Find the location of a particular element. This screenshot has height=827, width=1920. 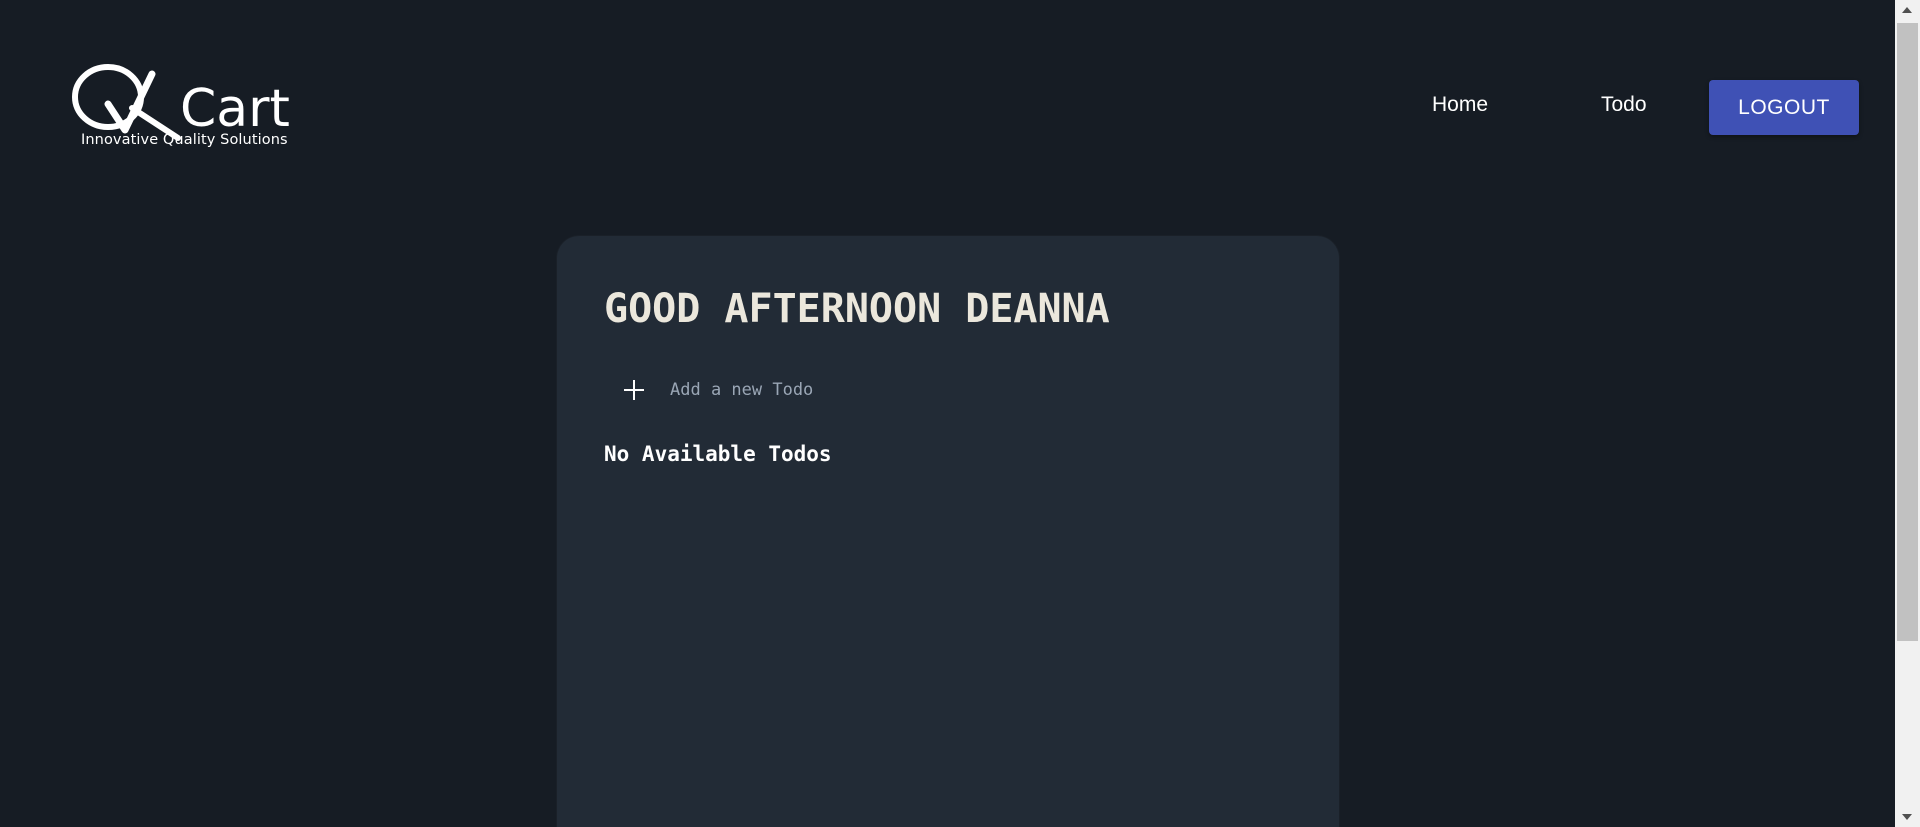

add-todo-row is located at coordinates (847, 390).